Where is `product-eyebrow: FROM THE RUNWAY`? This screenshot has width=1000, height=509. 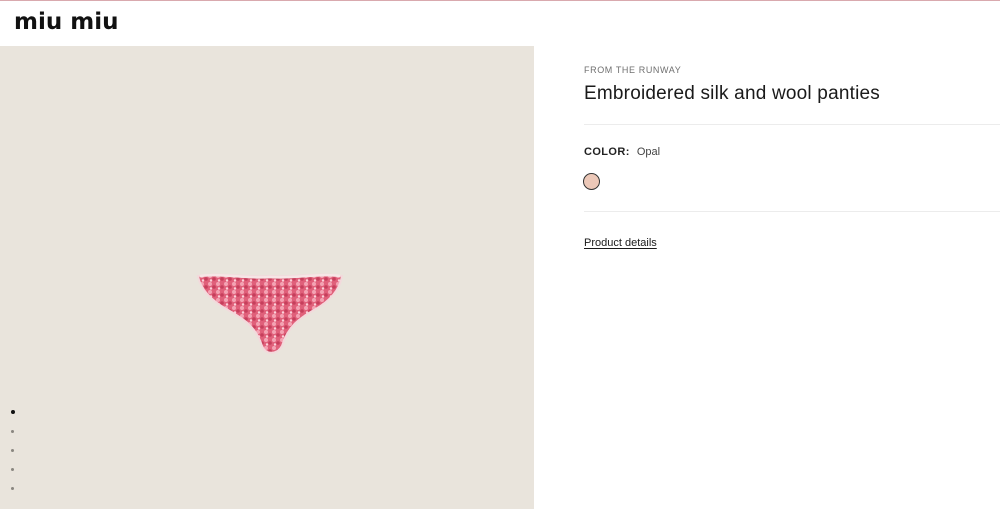 product-eyebrow: FROM THE RUNWAY is located at coordinates (633, 70).